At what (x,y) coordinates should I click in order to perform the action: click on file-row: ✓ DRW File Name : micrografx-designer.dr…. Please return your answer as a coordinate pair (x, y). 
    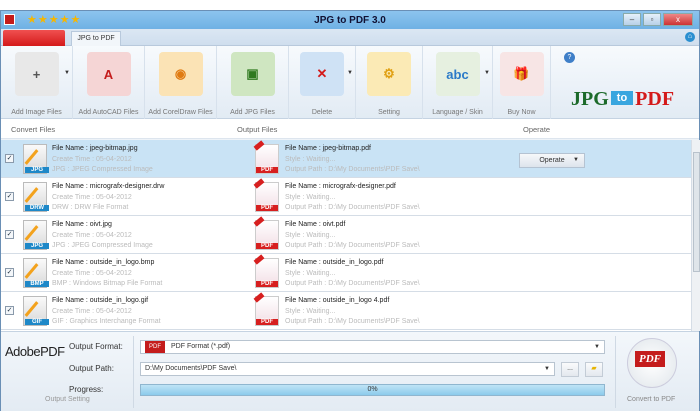
    Looking at the image, I should click on (346, 197).